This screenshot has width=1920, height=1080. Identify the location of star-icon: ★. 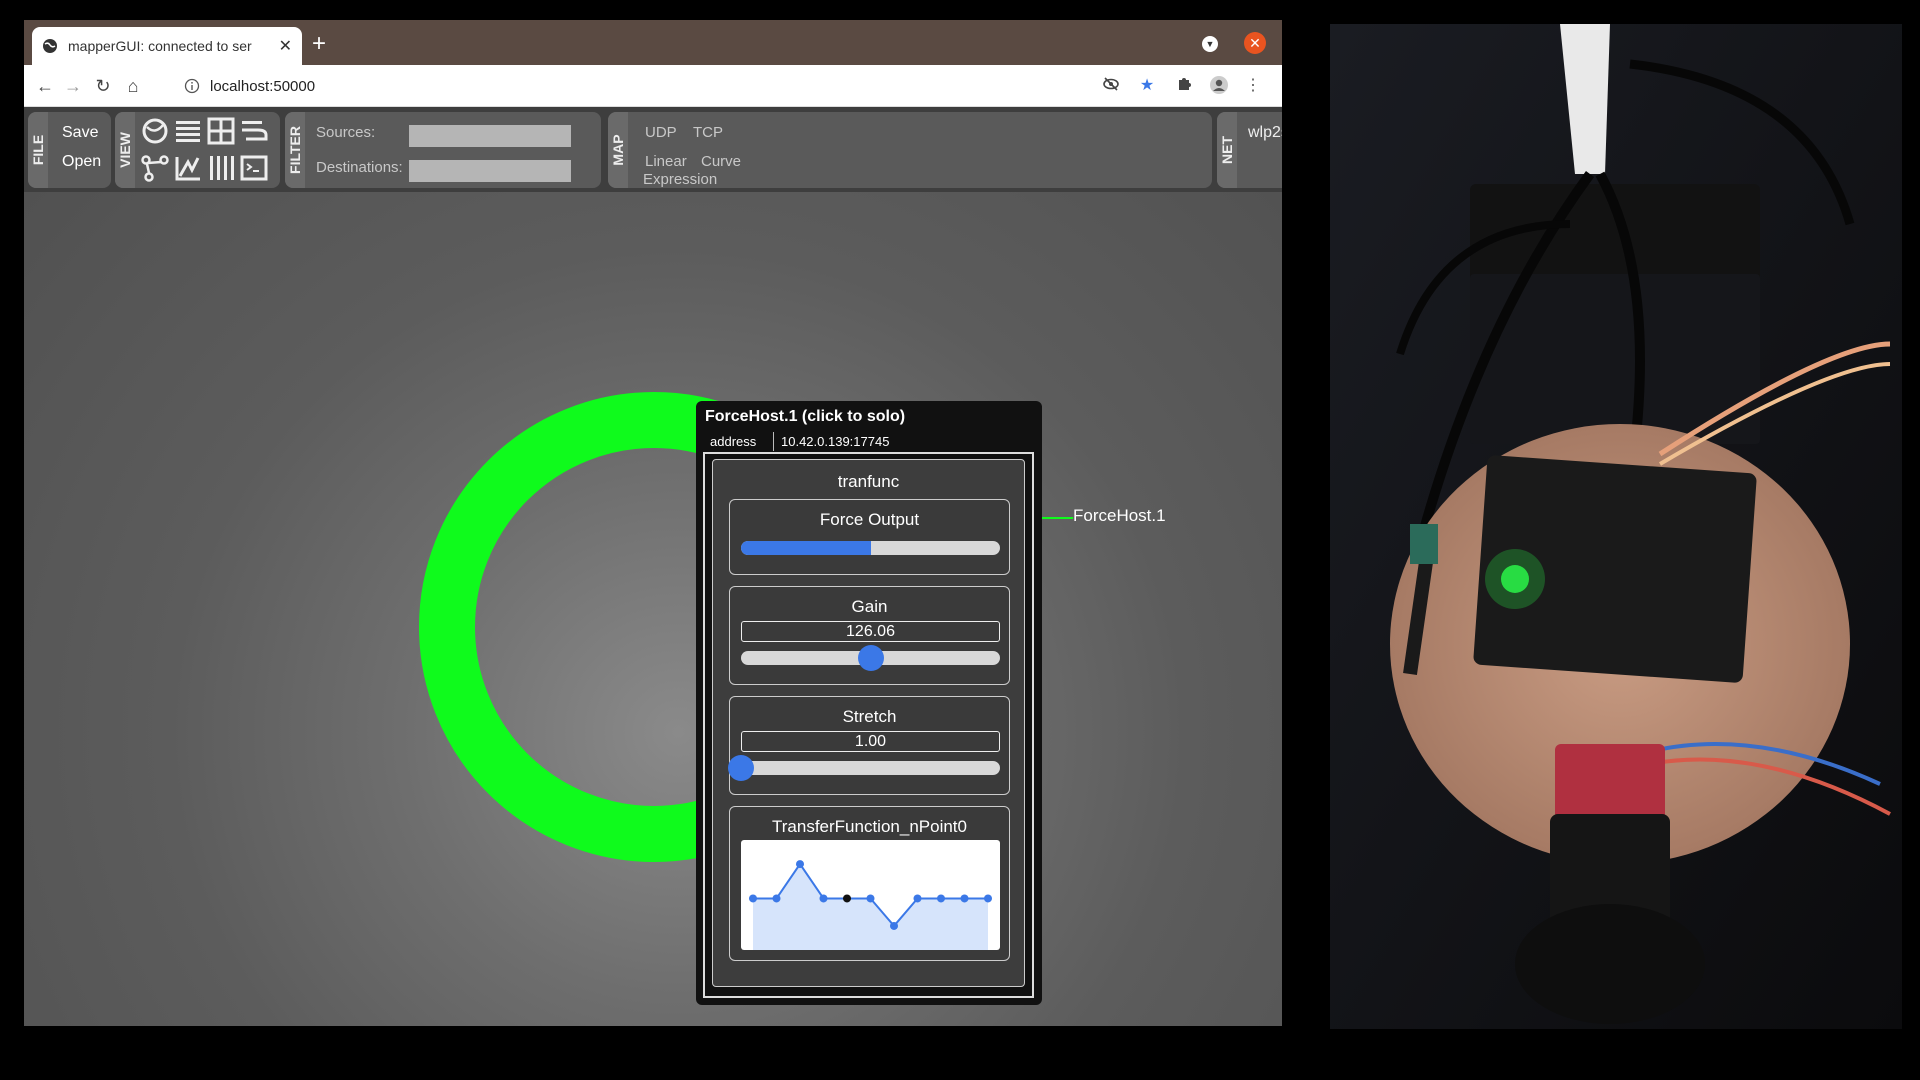
(1147, 86).